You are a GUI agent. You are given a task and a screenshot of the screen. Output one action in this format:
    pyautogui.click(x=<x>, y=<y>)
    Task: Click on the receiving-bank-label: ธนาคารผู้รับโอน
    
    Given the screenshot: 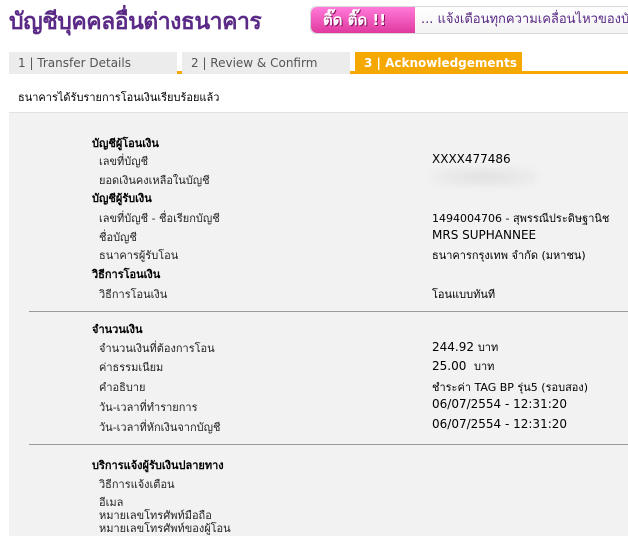 What is the action you would take?
    pyautogui.click(x=139, y=255)
    